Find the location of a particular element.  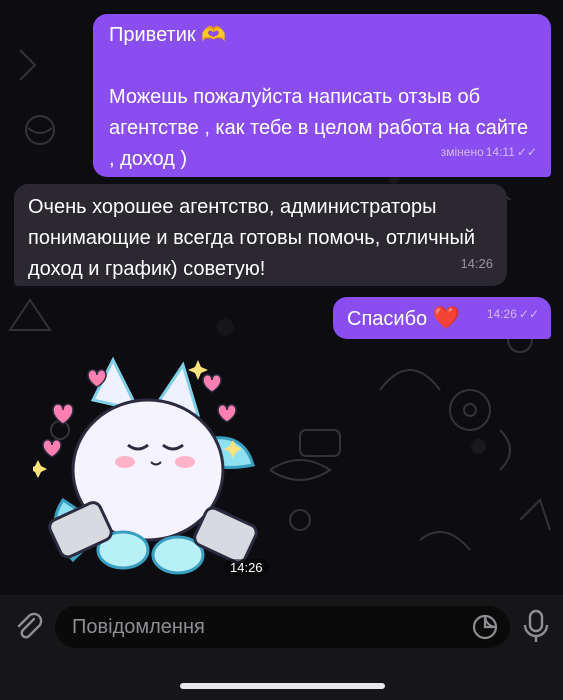

sticker-icon is located at coordinates (485, 627).